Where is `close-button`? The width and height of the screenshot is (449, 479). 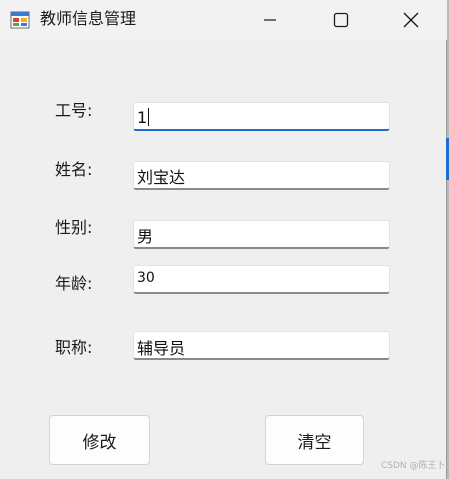
close-button is located at coordinates (411, 20).